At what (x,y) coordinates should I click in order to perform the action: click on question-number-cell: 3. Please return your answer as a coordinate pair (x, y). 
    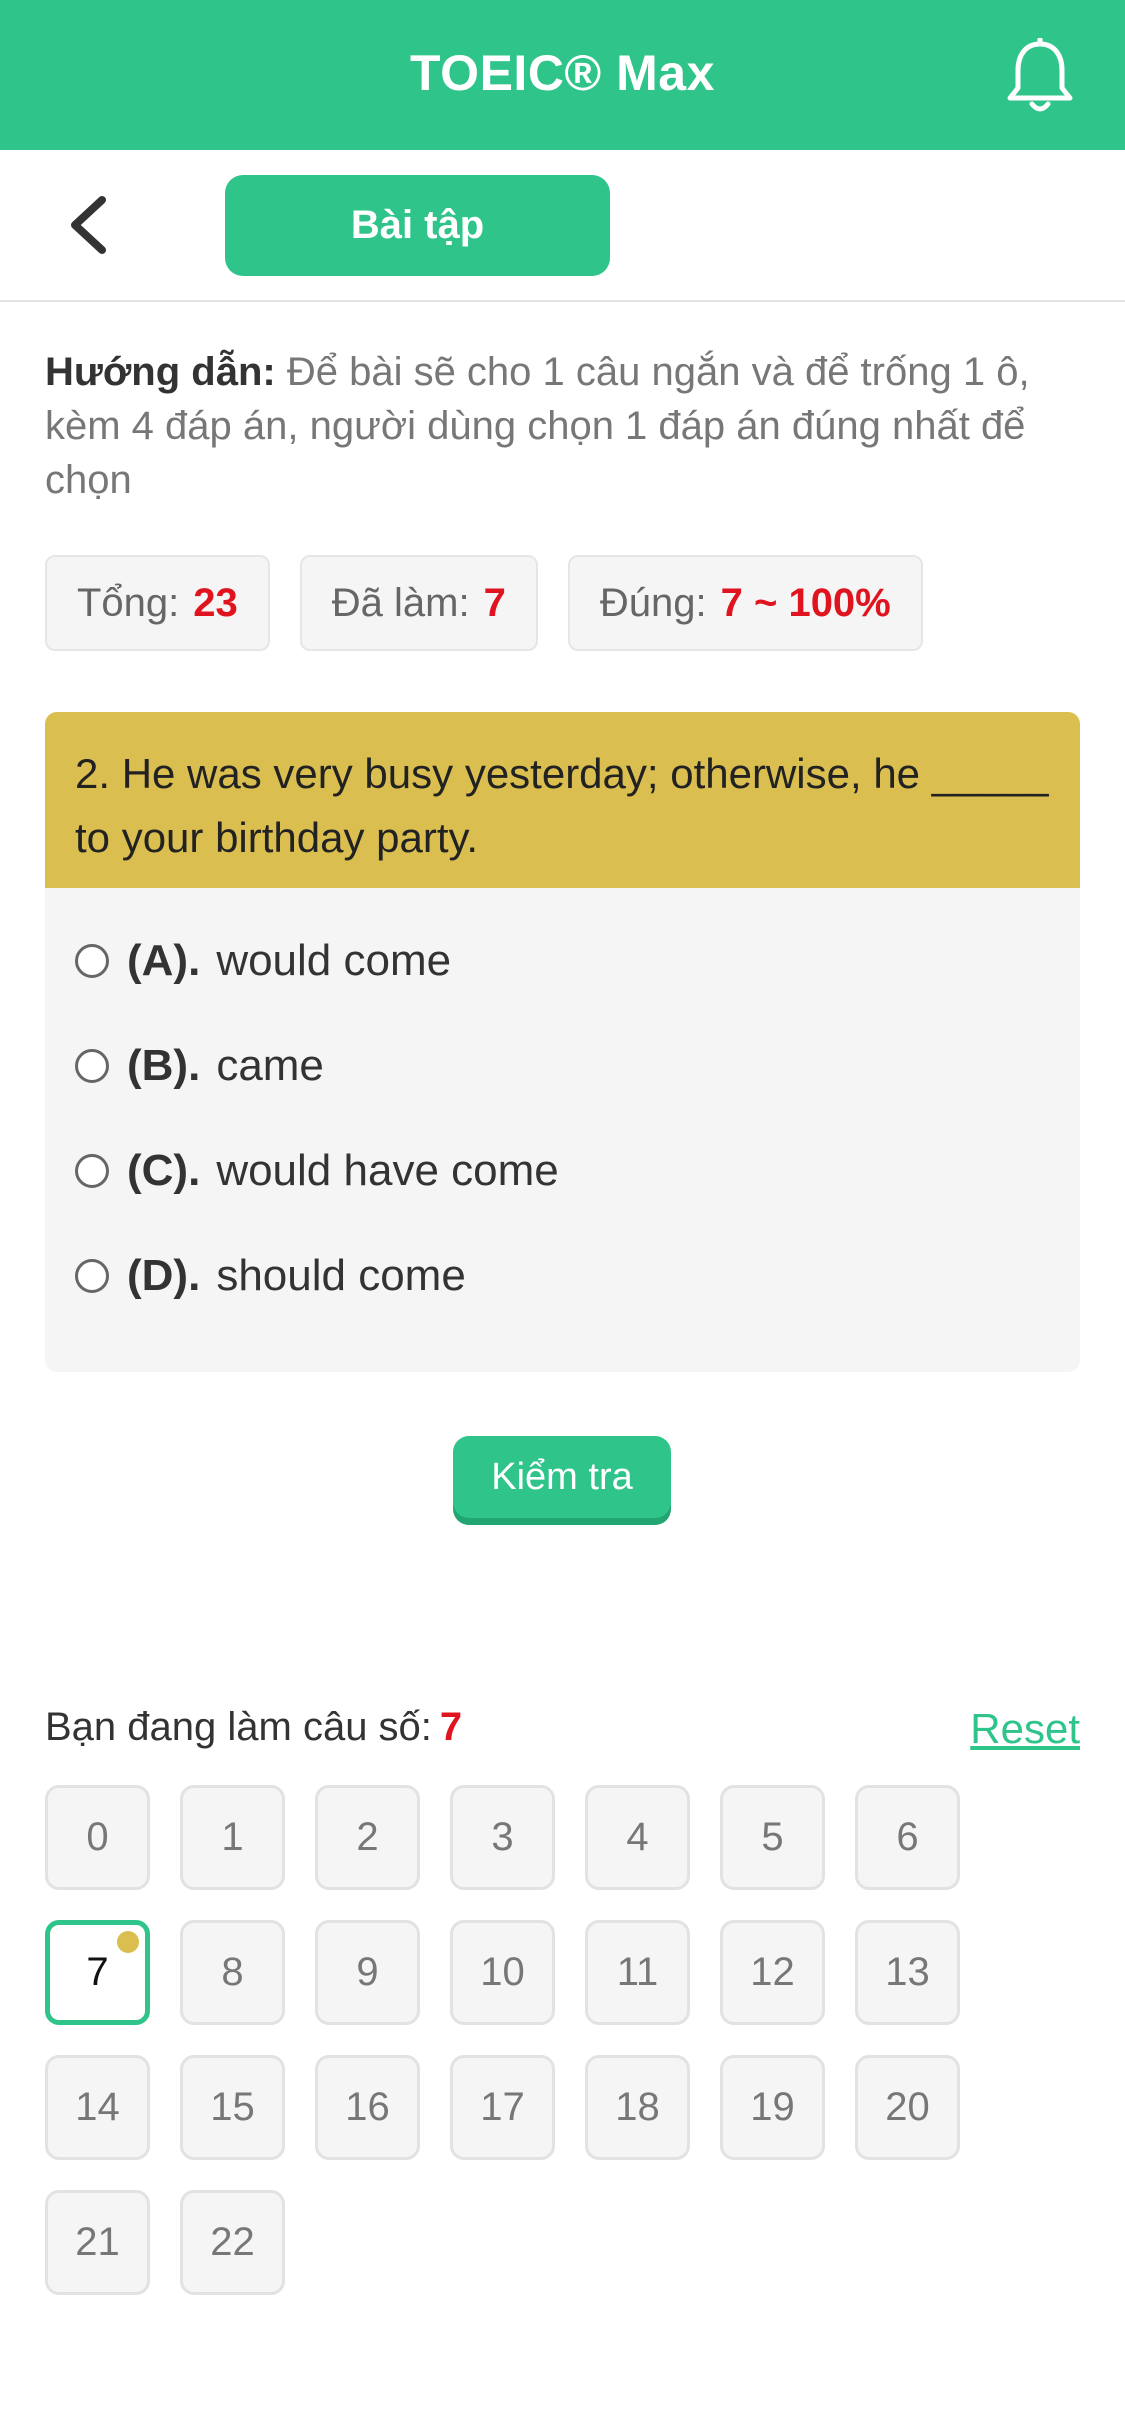
    Looking at the image, I should click on (502, 1837).